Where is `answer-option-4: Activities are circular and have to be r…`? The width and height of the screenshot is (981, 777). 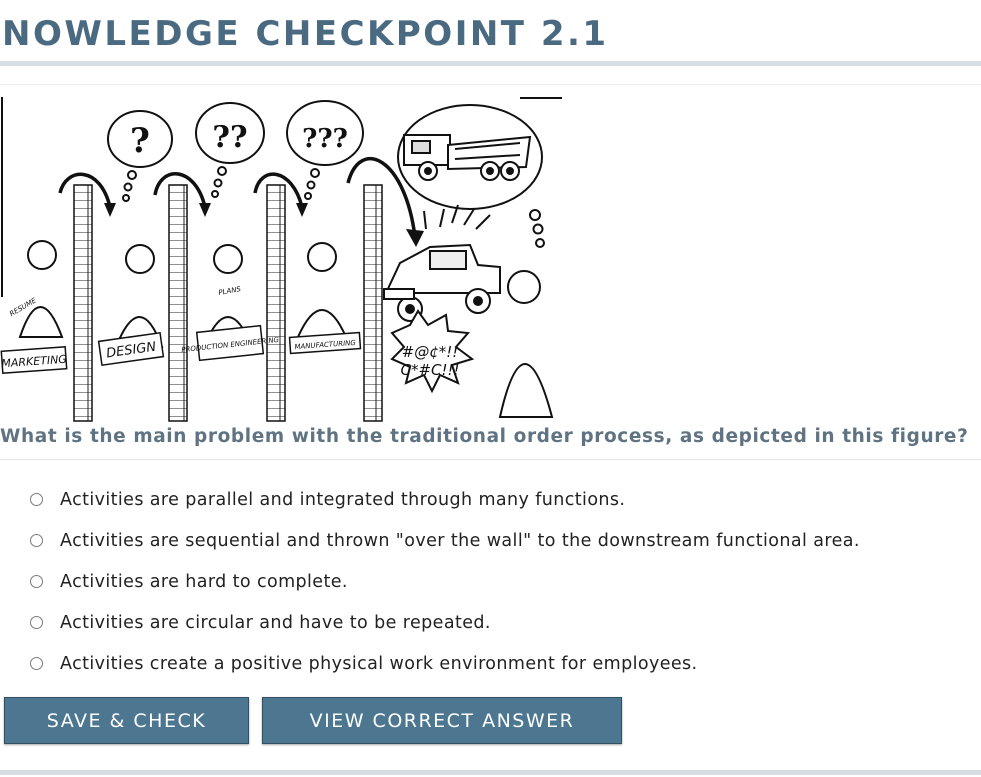
answer-option-4: Activities are circular and have to be r… is located at coordinates (445, 622).